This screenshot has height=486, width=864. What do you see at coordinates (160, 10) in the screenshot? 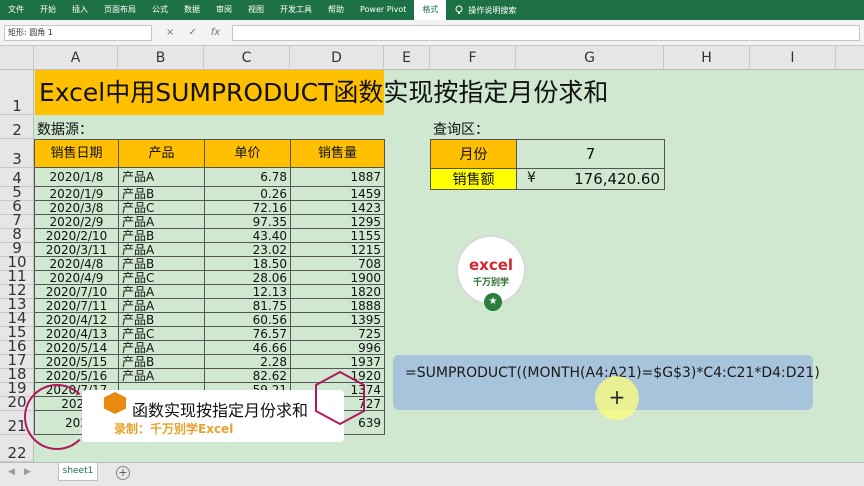
I see `tab-formulas: 公式` at bounding box center [160, 10].